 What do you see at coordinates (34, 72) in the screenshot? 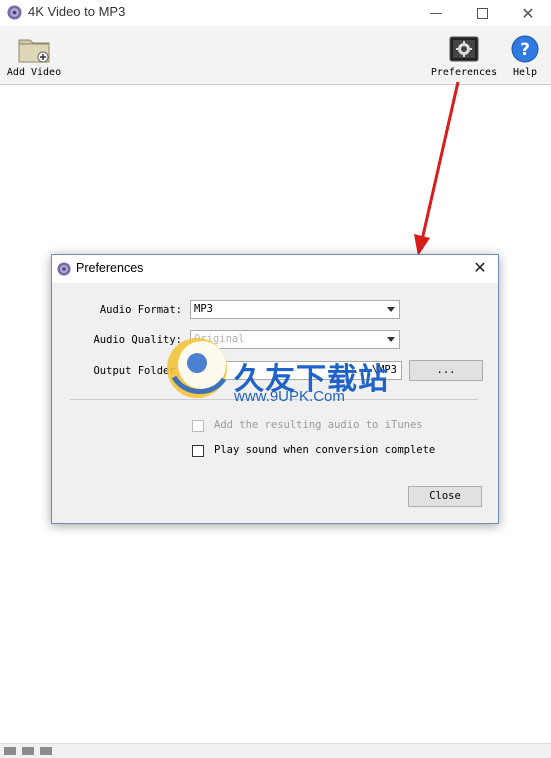
I see `add-video-label: Add Video` at bounding box center [34, 72].